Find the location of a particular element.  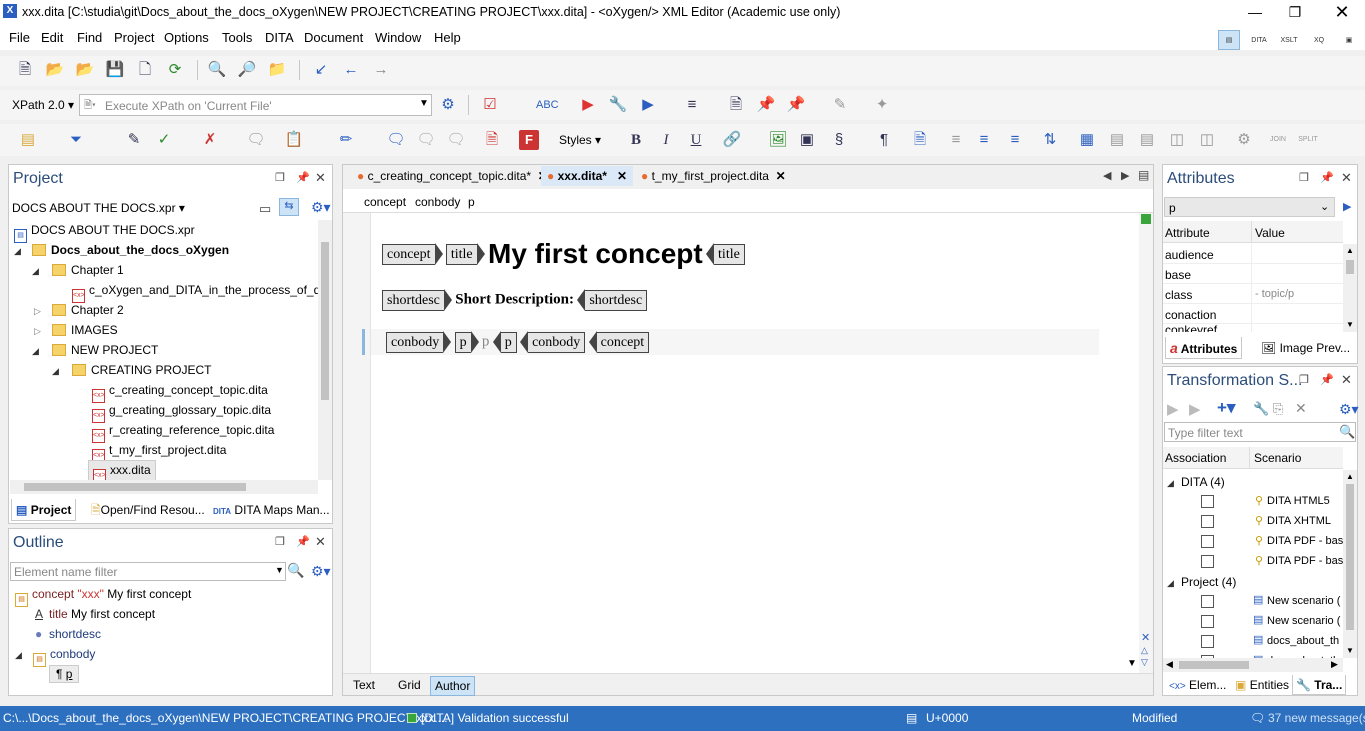

tab-list-icon: ▤ is located at coordinates (1143, 175).